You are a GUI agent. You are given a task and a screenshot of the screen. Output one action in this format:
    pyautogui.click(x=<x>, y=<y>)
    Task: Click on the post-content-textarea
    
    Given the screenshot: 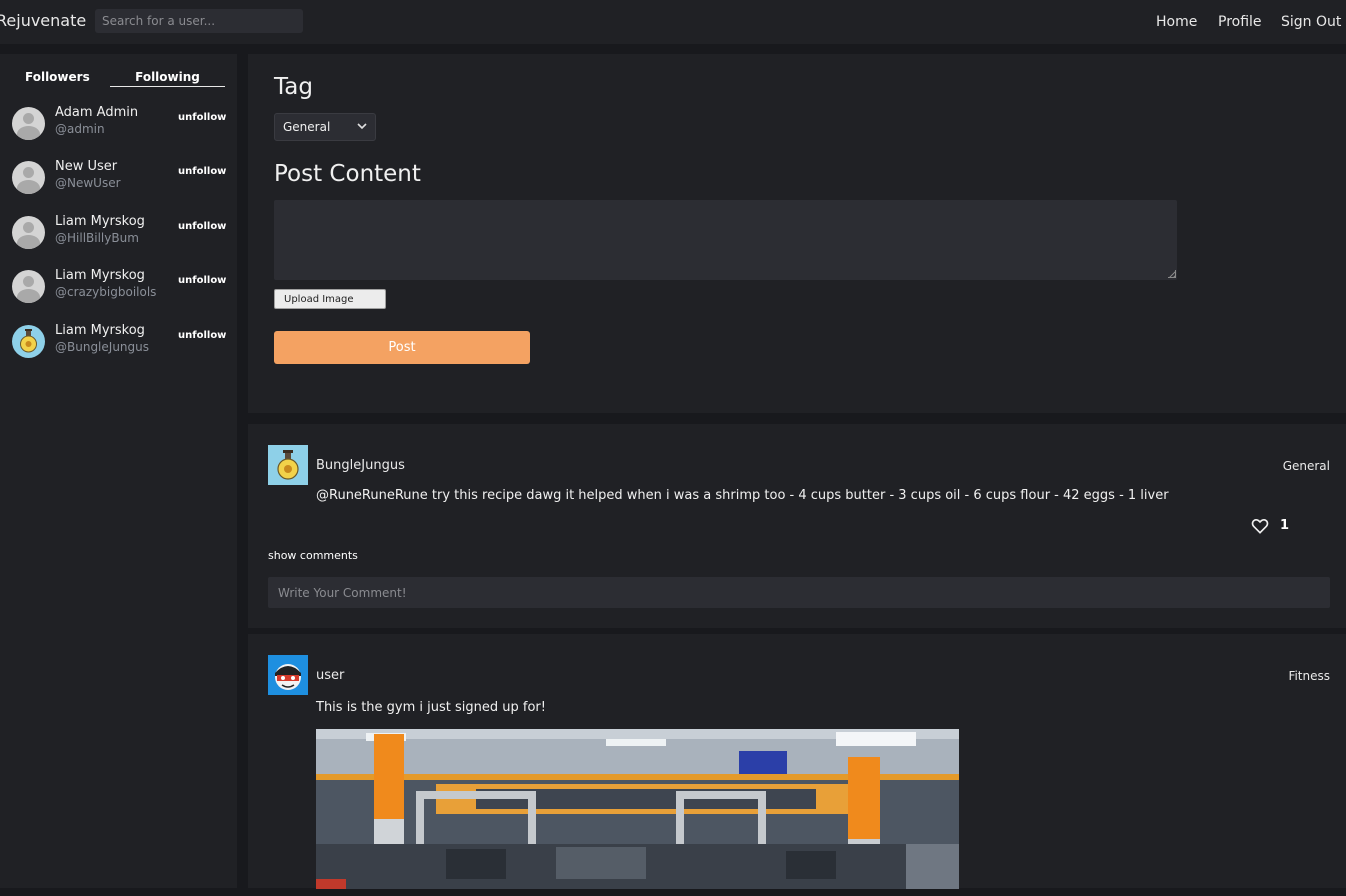 What is the action you would take?
    pyautogui.click(x=725, y=240)
    